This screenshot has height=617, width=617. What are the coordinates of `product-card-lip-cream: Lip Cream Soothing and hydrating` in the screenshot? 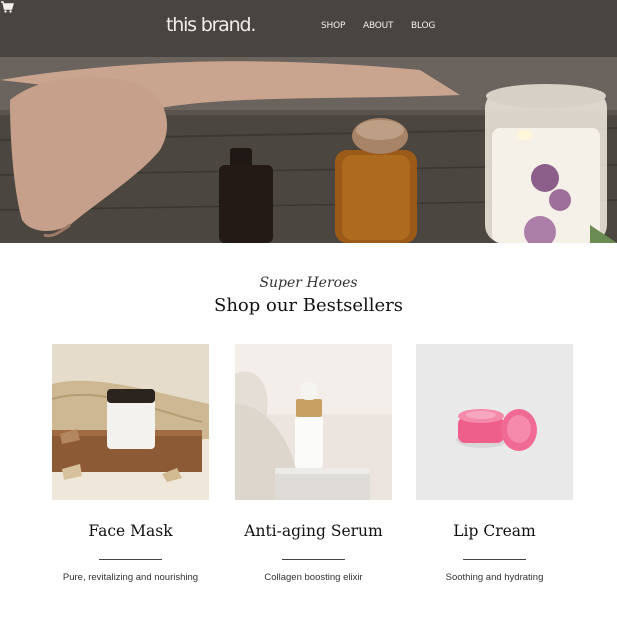 It's located at (494, 463).